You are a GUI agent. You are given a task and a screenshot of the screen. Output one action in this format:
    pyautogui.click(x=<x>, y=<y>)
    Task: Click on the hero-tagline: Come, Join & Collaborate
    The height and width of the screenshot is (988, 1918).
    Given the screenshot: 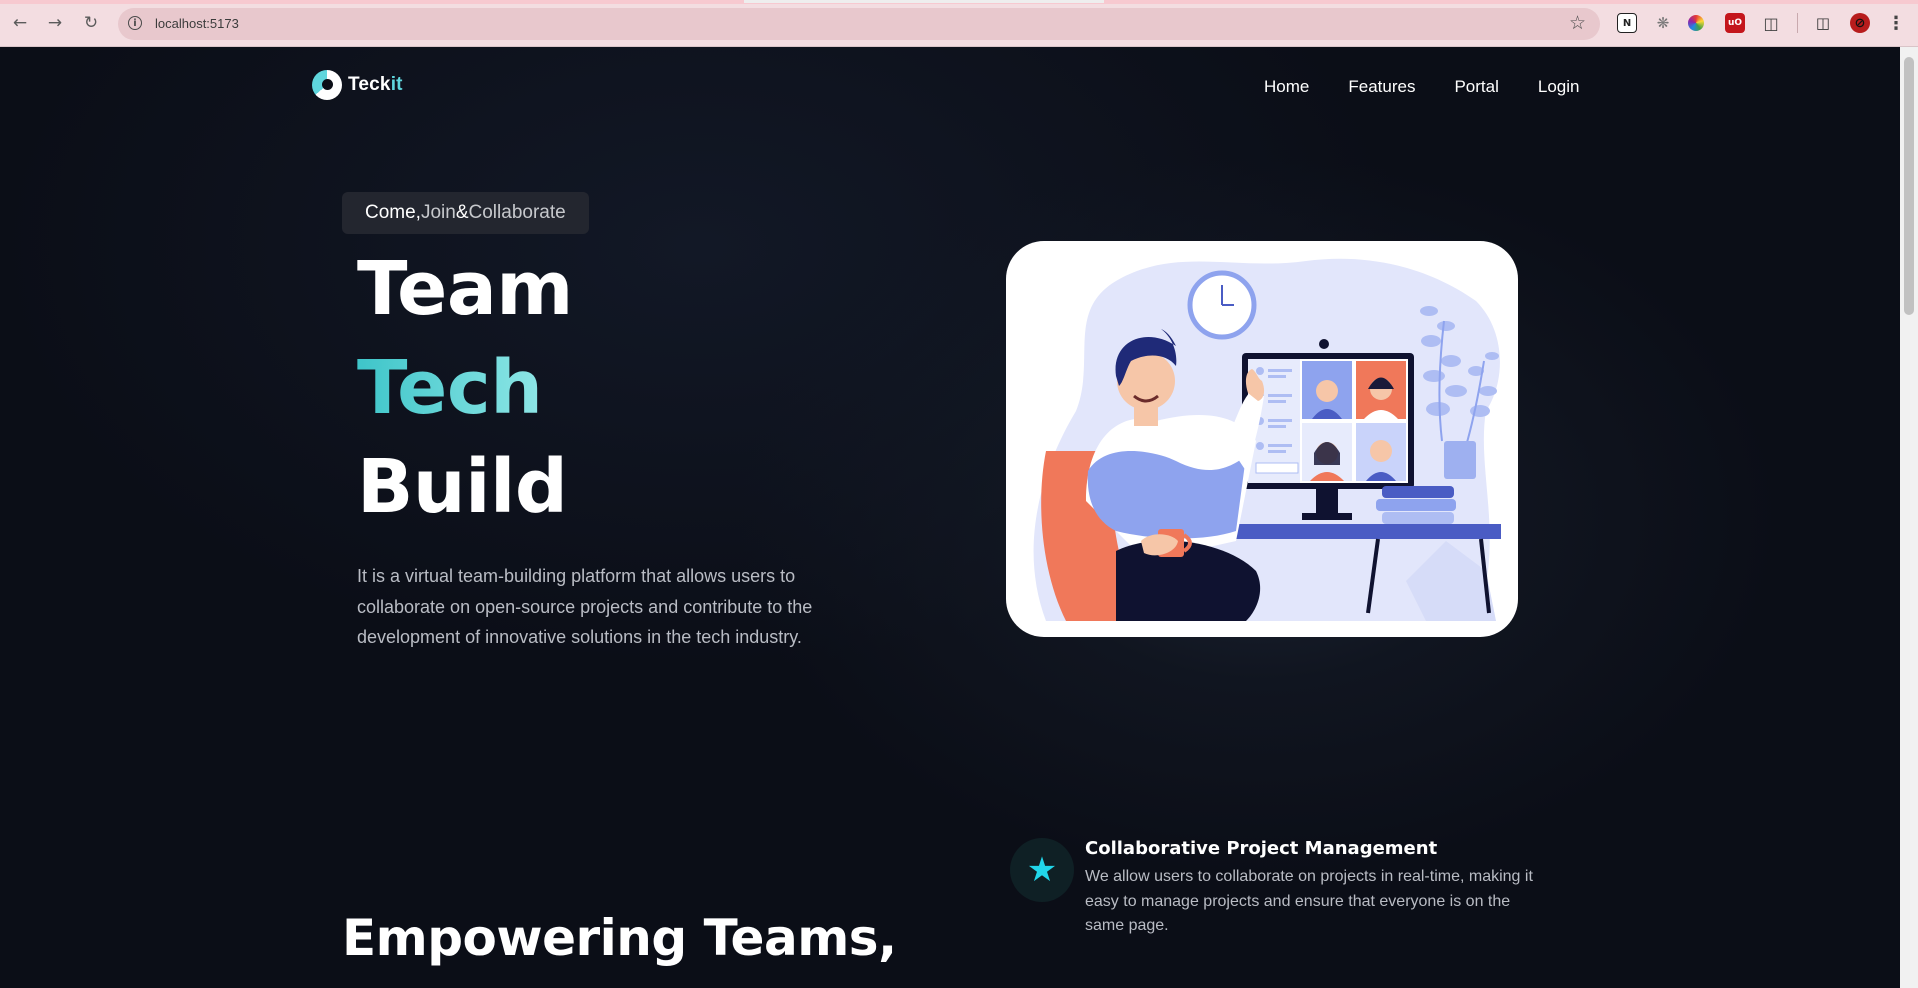 What is the action you would take?
    pyautogui.click(x=465, y=213)
    